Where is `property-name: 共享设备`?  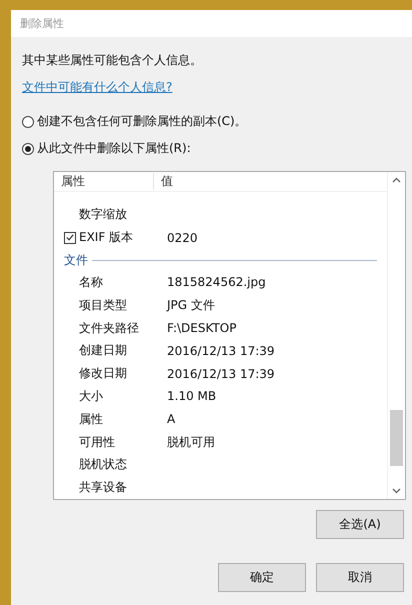 property-name: 共享设备 is located at coordinates (103, 487).